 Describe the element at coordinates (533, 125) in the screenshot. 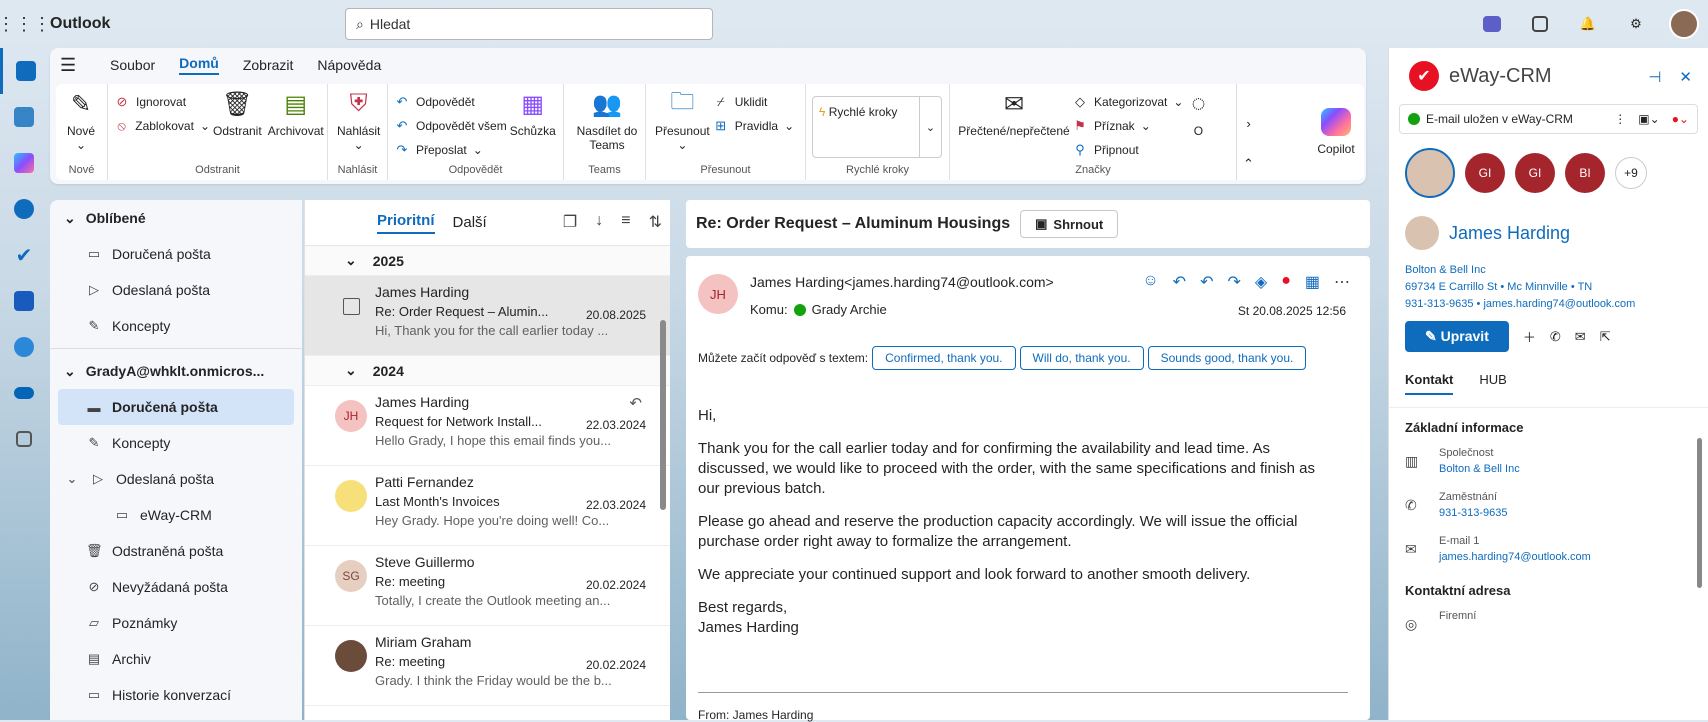

I see `meeting-button: ▦ Schůzka` at that location.